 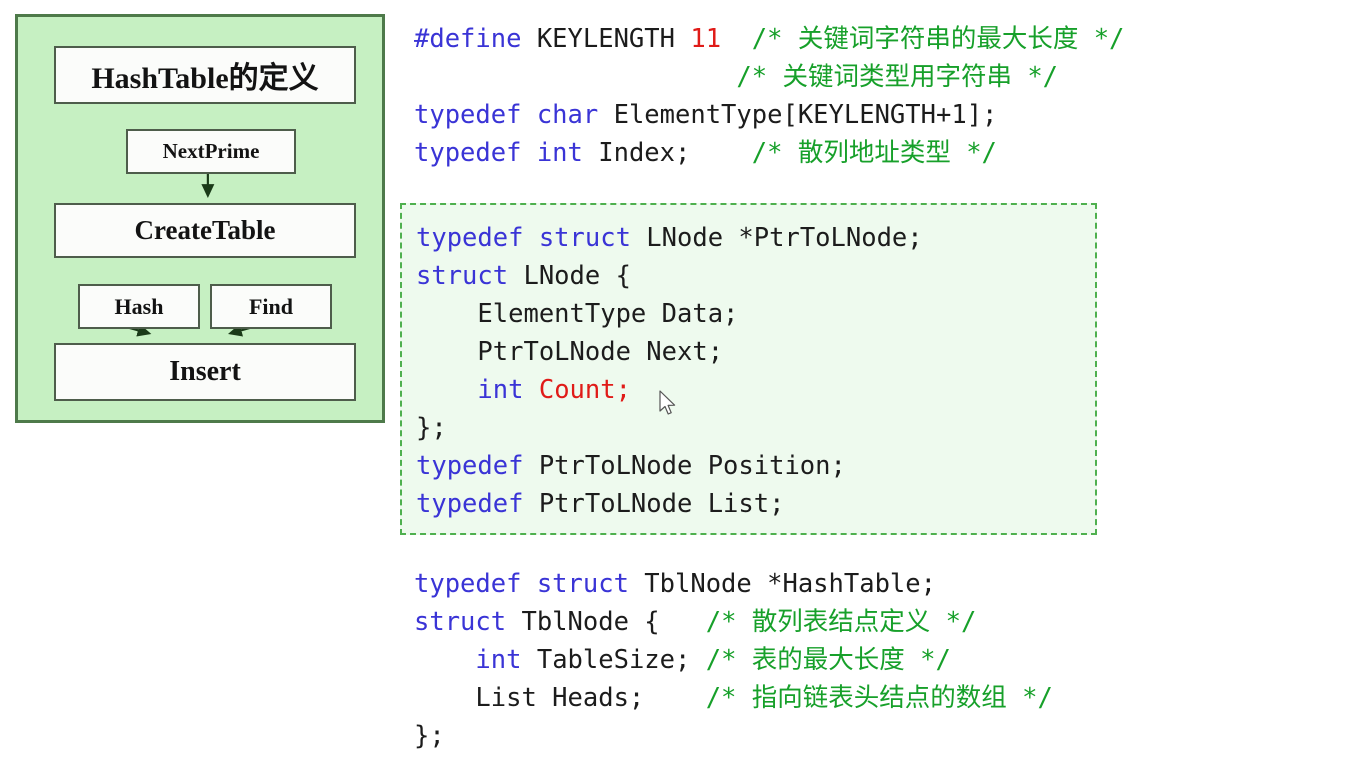 I want to click on code-line: PtrToLNode Next;, so click(x=755, y=352).